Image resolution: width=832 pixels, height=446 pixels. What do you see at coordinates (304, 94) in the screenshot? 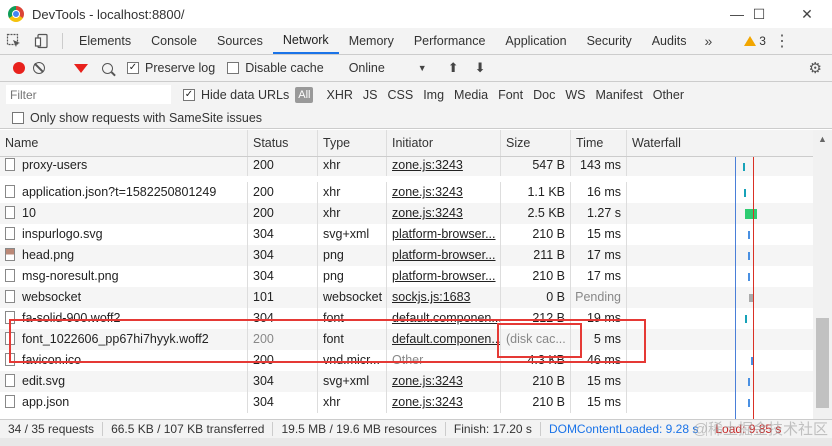
I see `filter-type-all: All` at bounding box center [304, 94].